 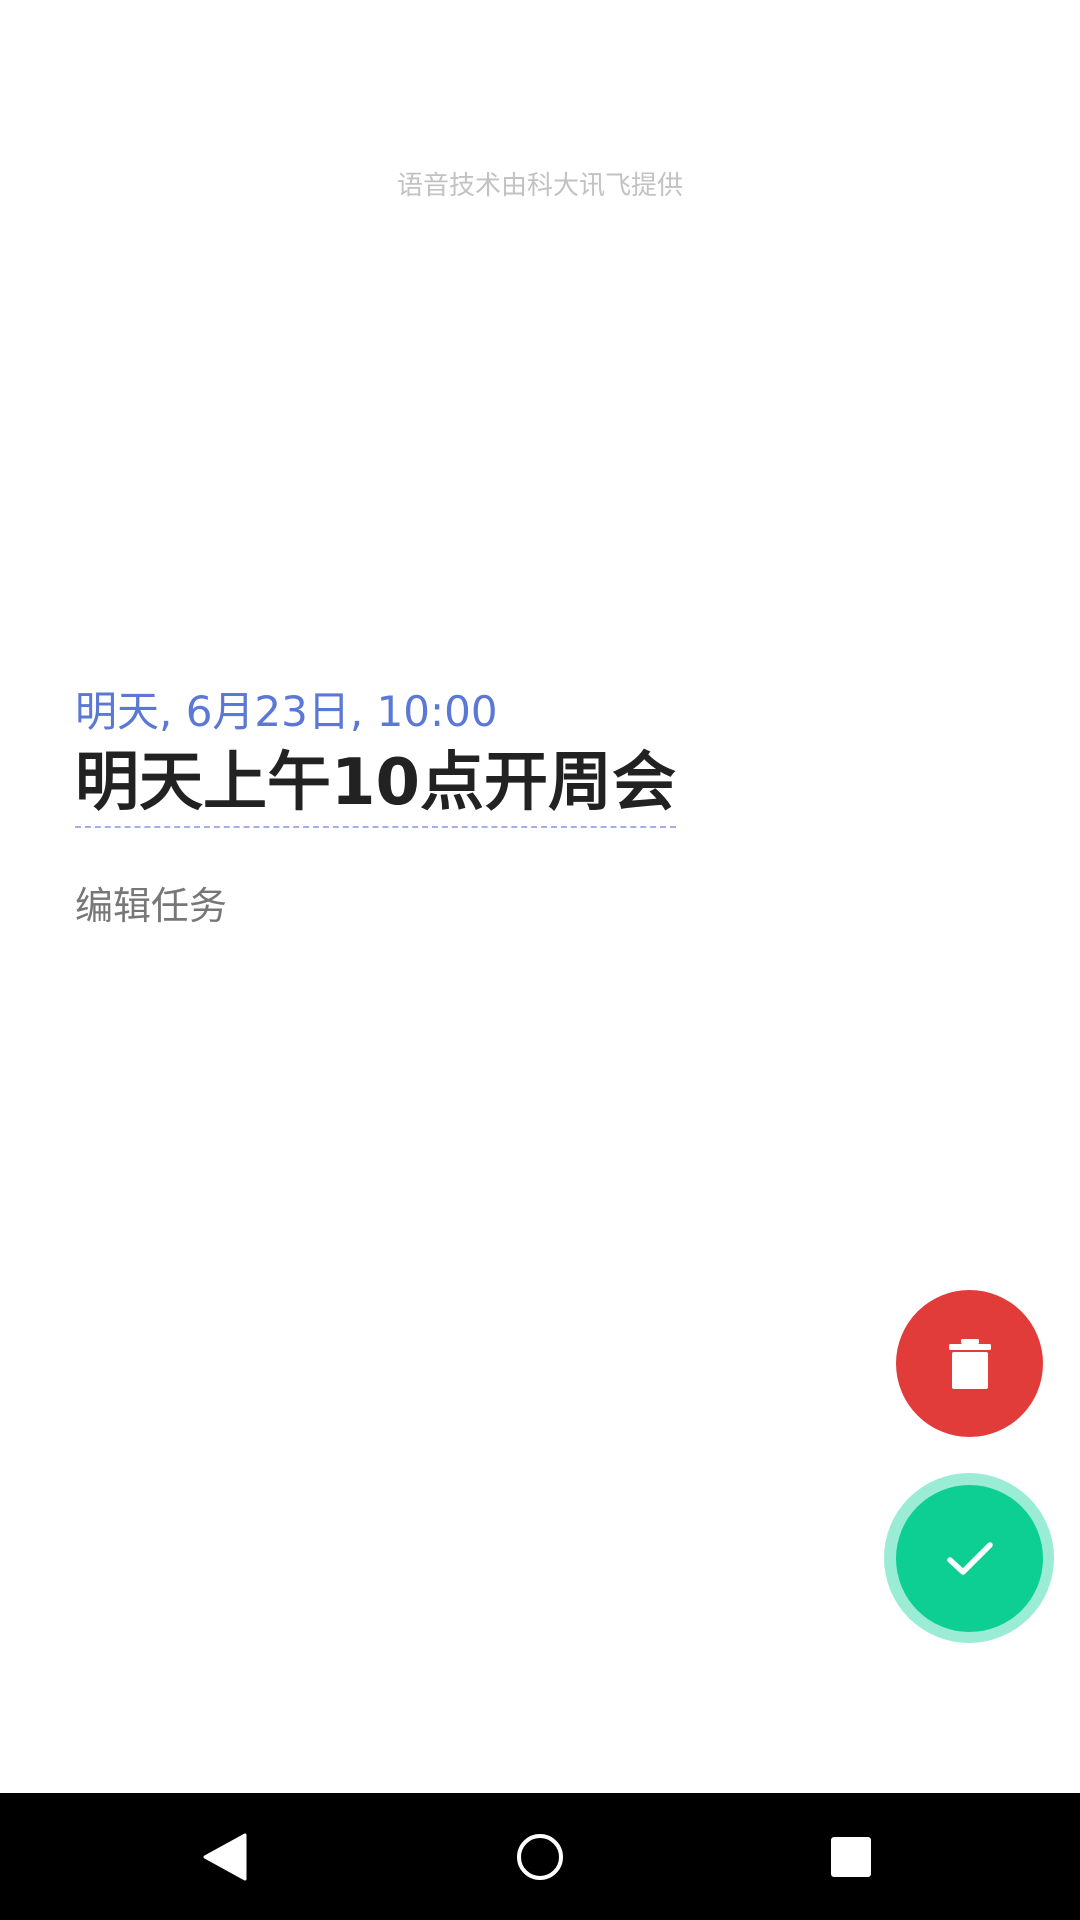 What do you see at coordinates (539, 186) in the screenshot?
I see `speech-credit-text: 语音技术由科大讯飞提供` at bounding box center [539, 186].